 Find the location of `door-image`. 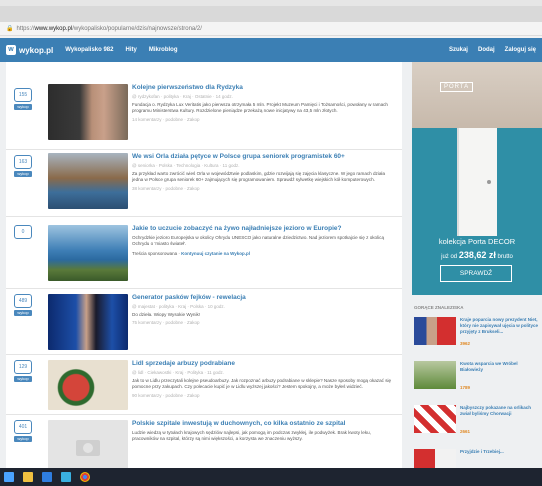

door-image is located at coordinates (477, 182).